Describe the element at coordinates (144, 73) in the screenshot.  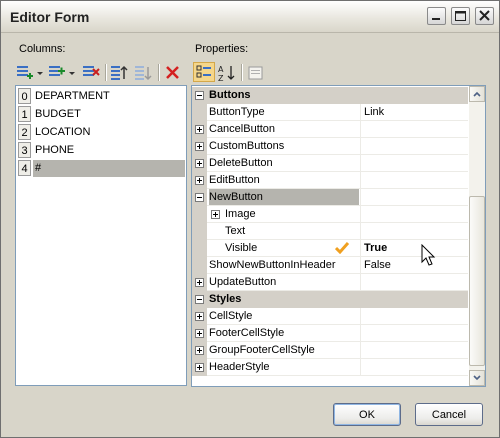
I see `move-down-button` at that location.